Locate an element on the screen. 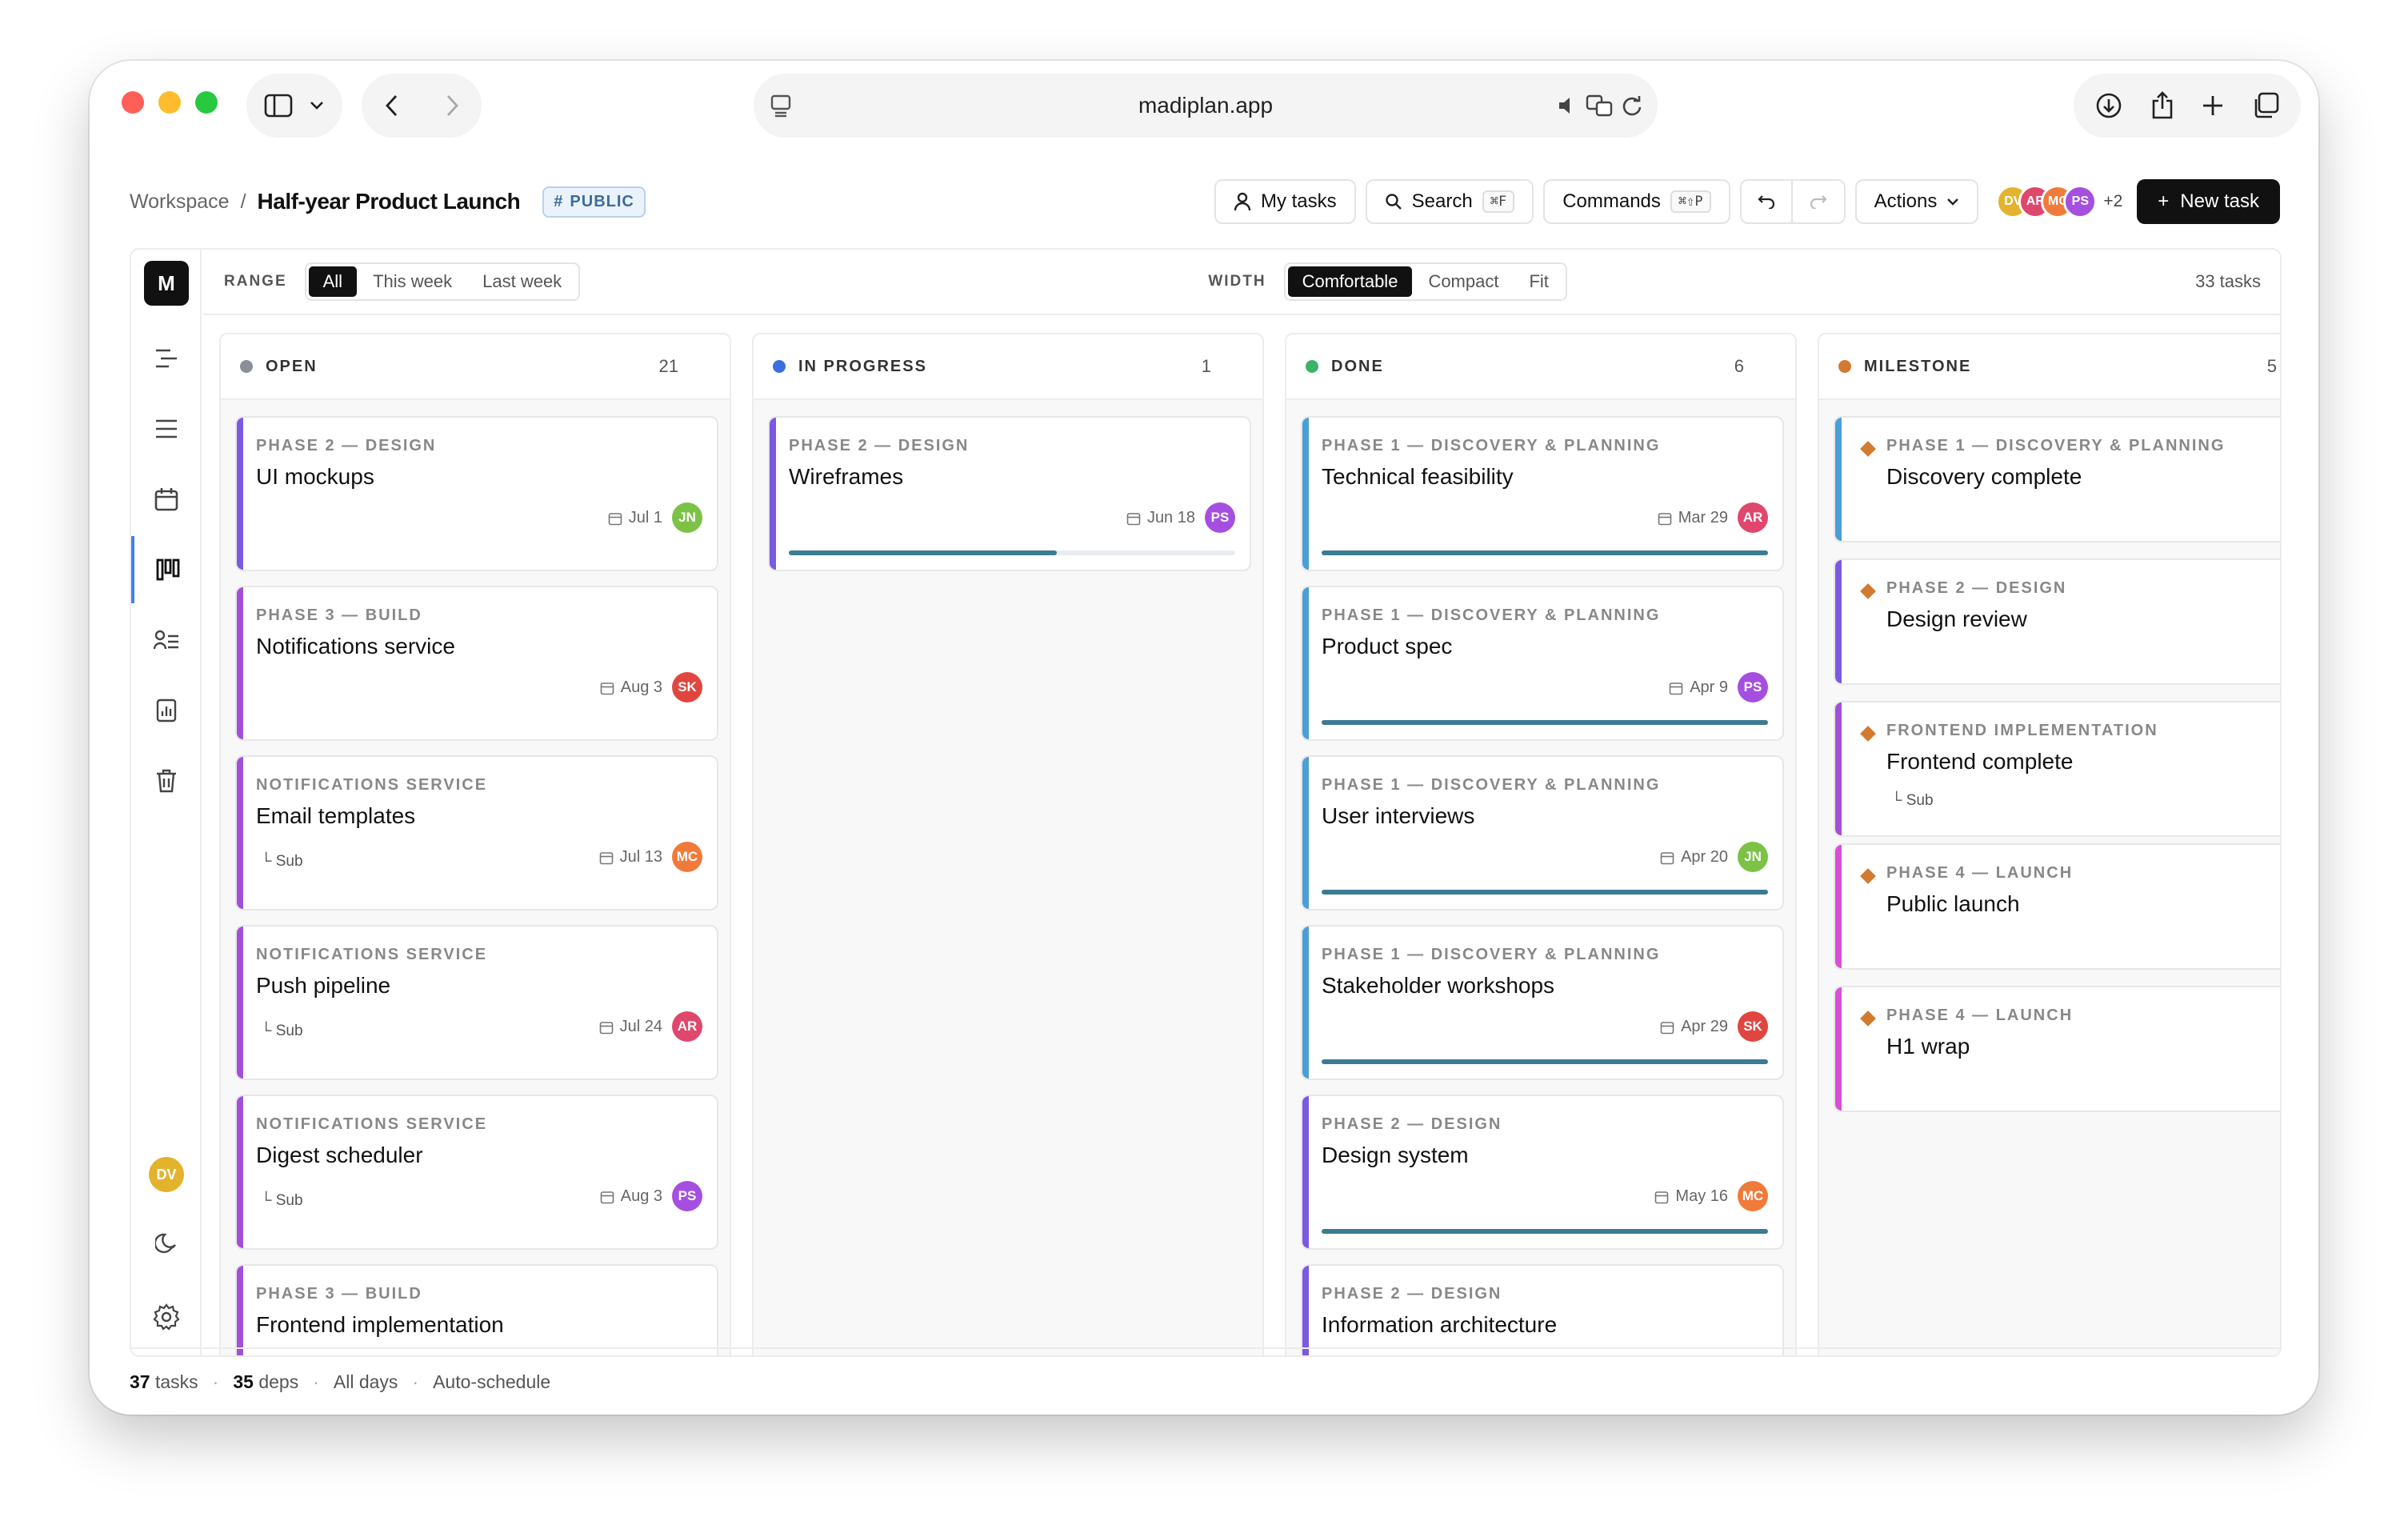 The height and width of the screenshot is (1533, 2408). progress-fill is located at coordinates (1545, 1061).